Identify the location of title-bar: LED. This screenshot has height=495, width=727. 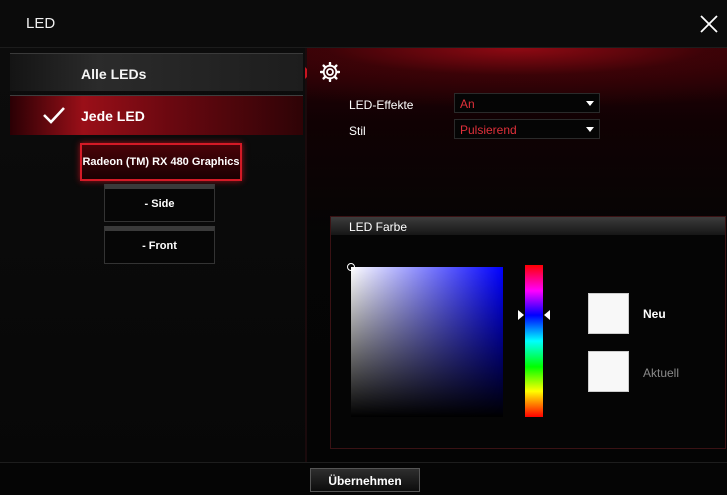
(363, 24).